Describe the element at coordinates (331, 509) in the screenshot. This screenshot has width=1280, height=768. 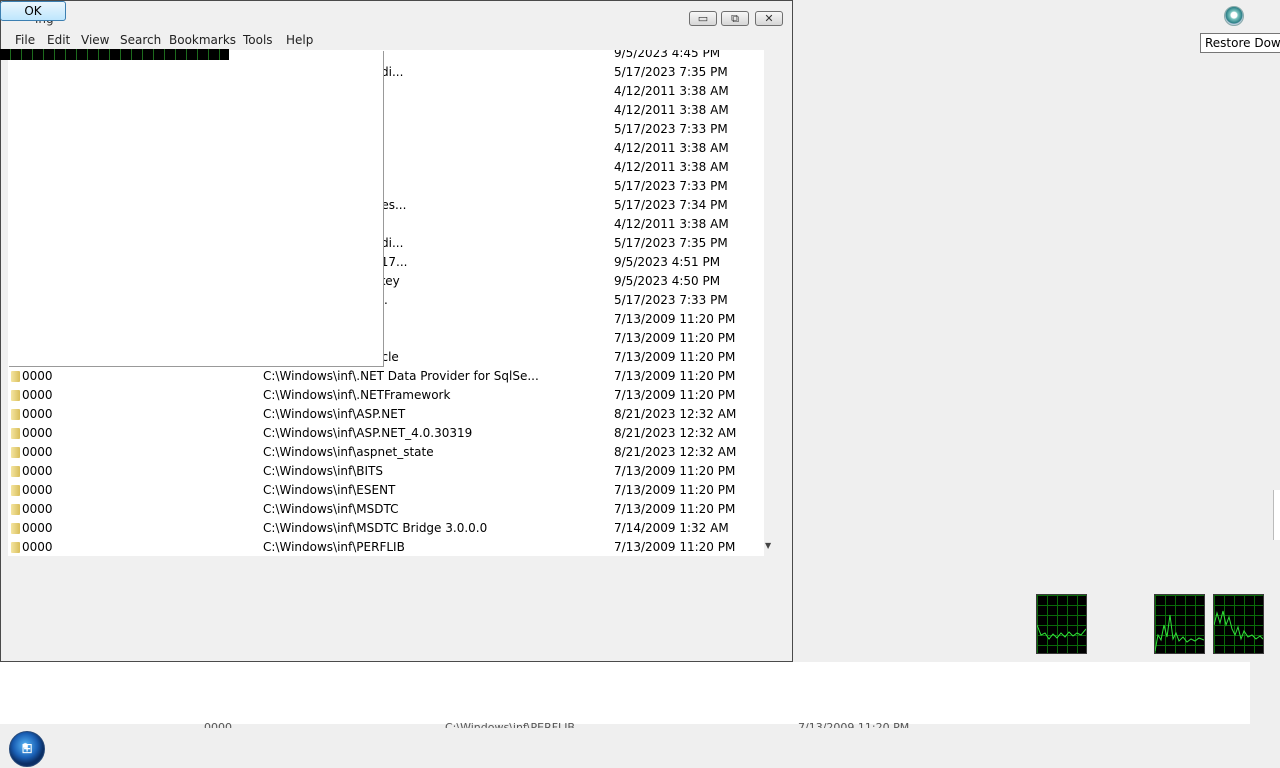
I see `path-cell: C:\Windows\inf\MSDTC` at that location.